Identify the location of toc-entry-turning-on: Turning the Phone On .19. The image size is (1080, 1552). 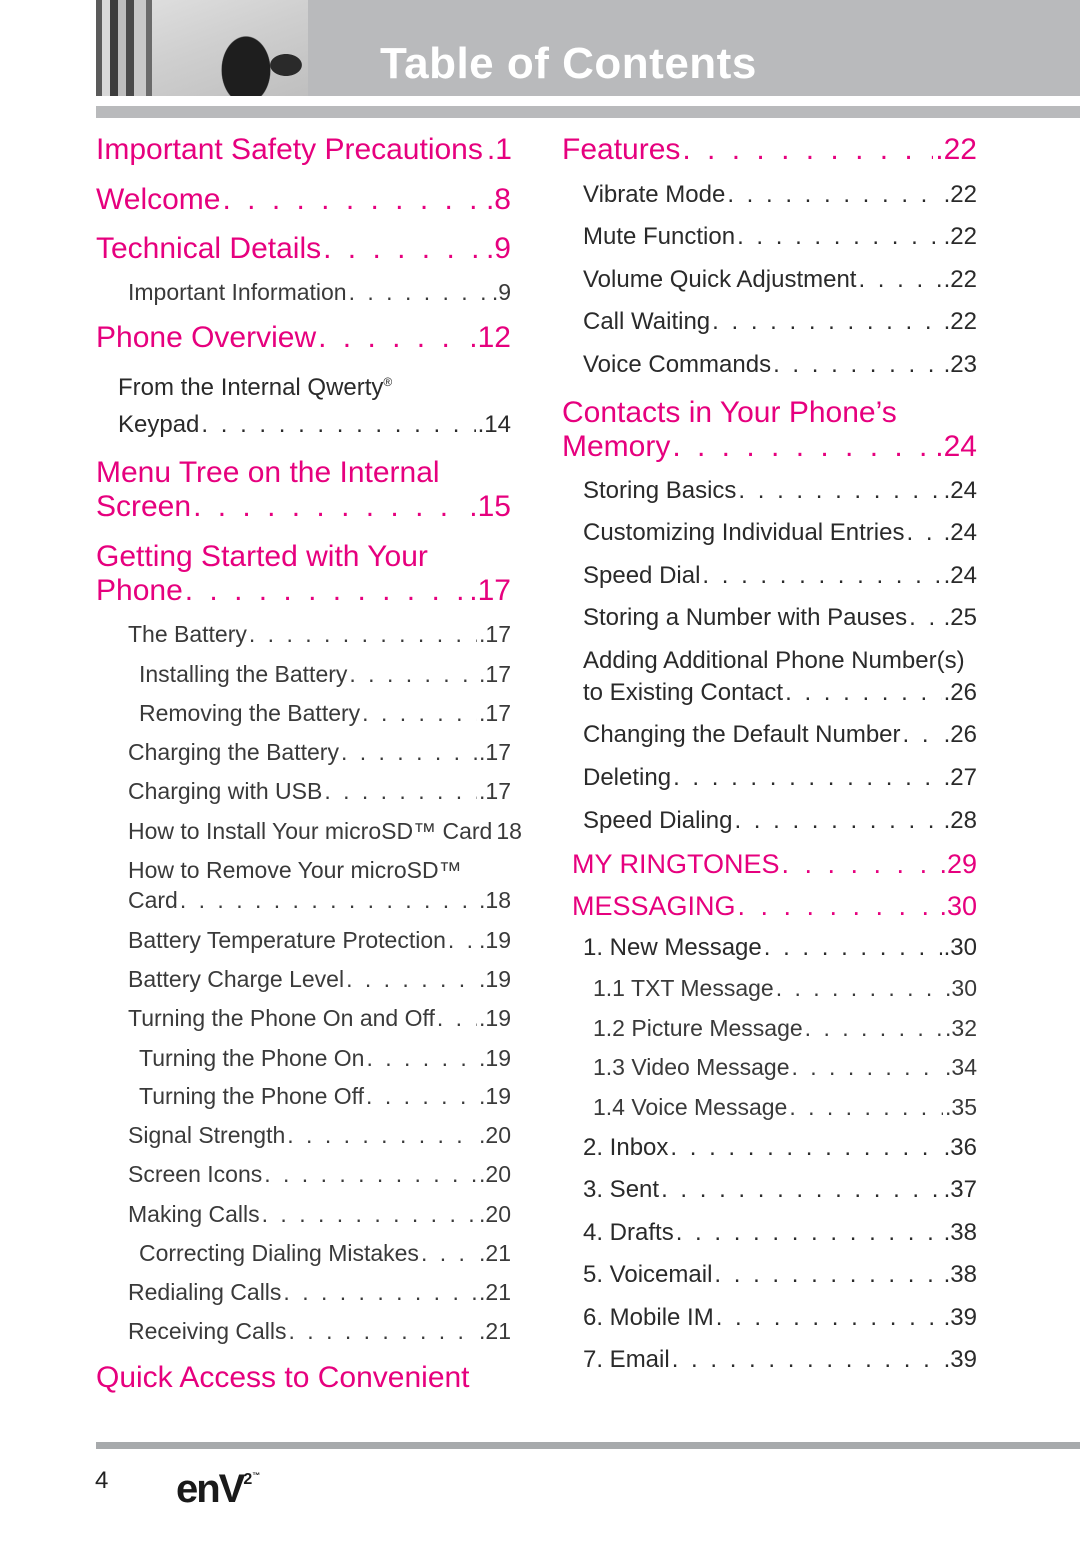
(303, 1058).